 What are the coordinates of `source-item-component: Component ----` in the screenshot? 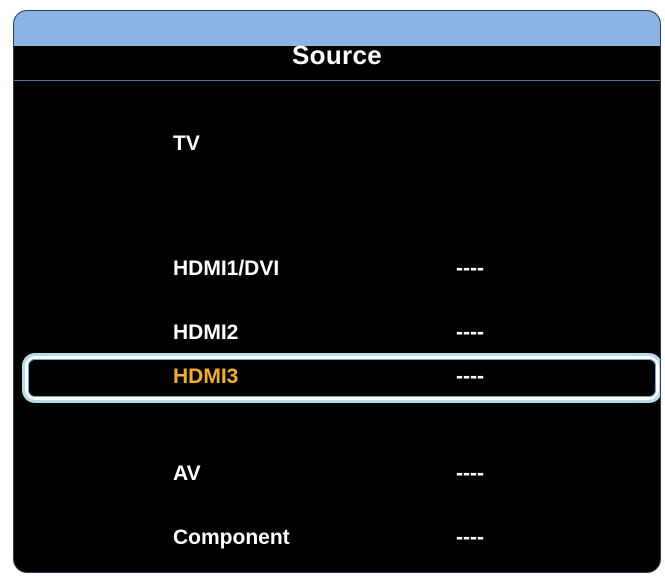 It's located at (337, 538).